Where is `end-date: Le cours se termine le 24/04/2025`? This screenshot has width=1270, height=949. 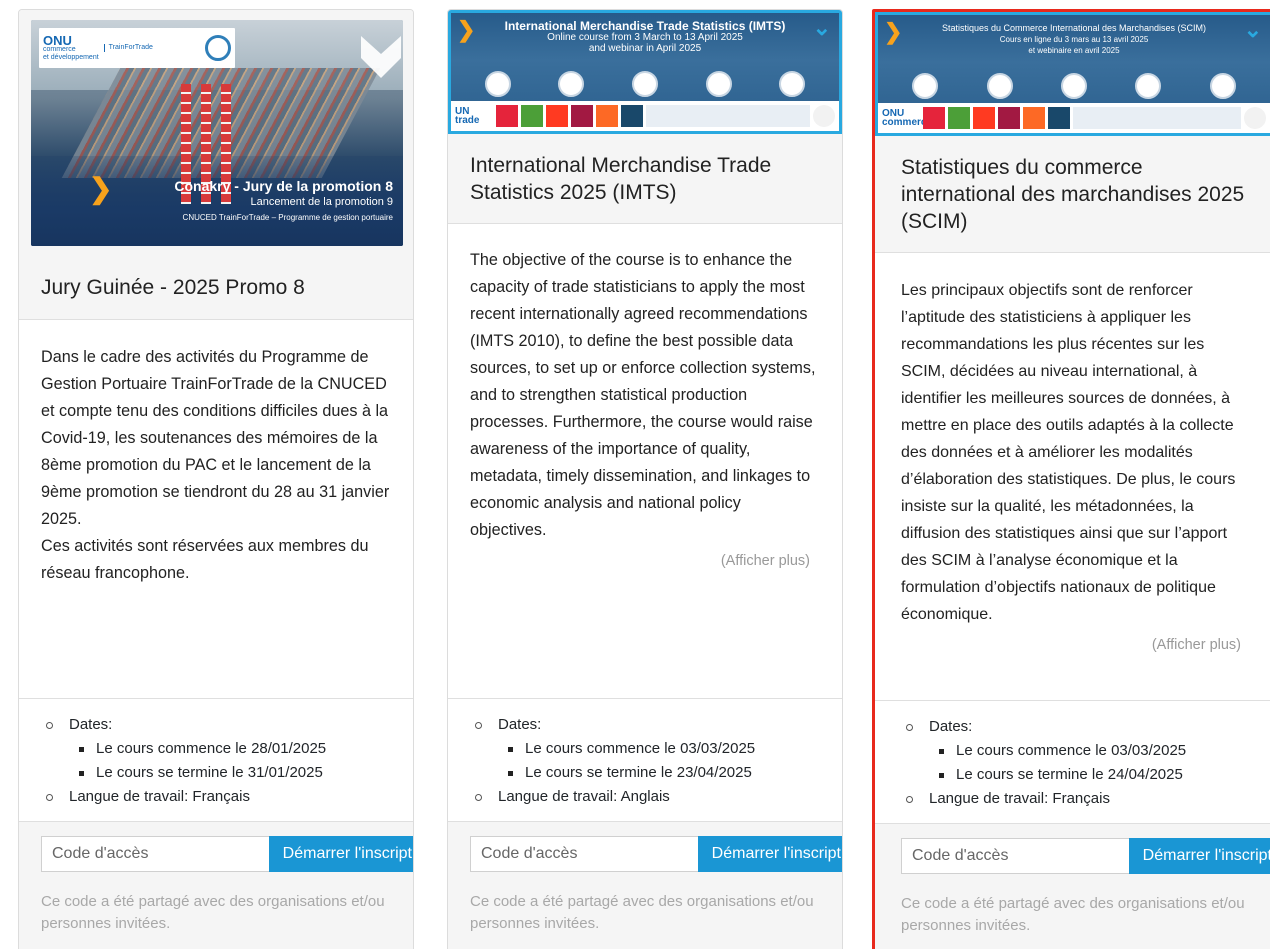 end-date: Le cours se termine le 24/04/2025 is located at coordinates (1085, 775).